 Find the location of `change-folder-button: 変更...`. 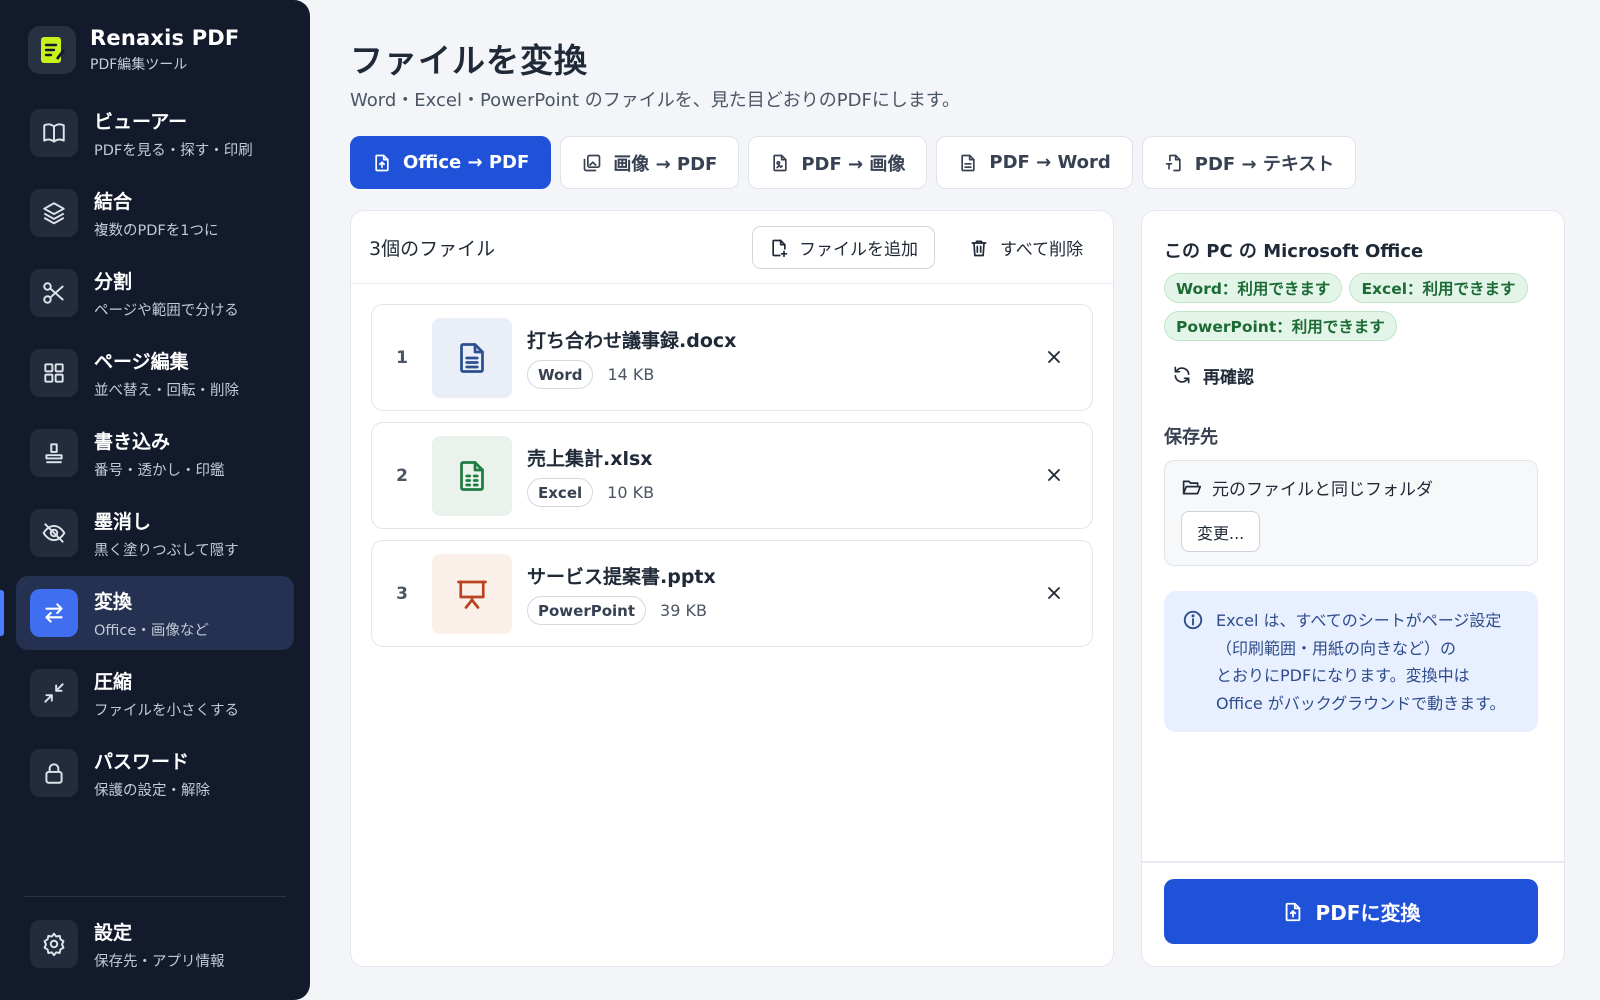

change-folder-button: 変更... is located at coordinates (1221, 531).